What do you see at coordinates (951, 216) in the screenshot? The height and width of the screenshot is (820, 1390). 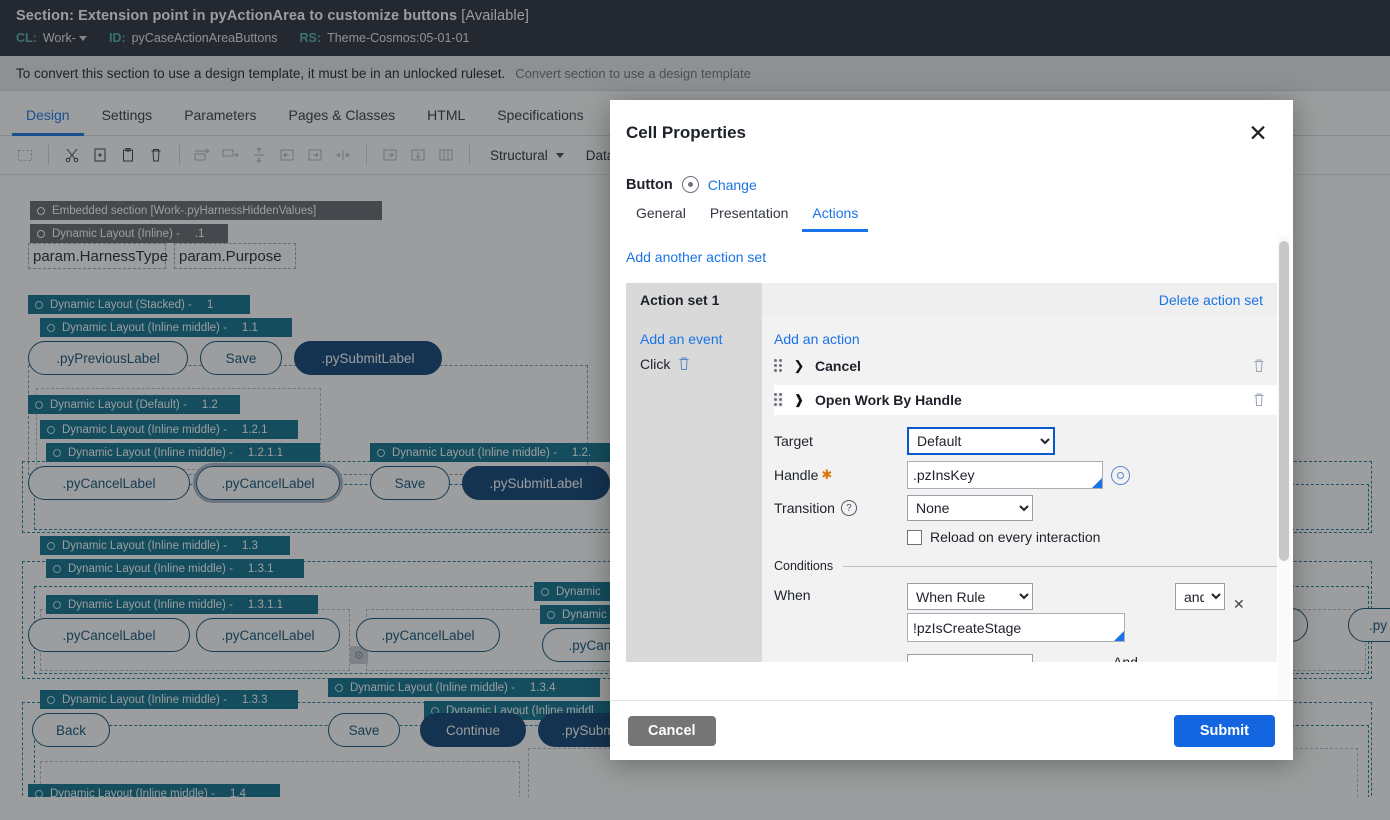 I see `modal-subtabs: General Presentation Actions` at bounding box center [951, 216].